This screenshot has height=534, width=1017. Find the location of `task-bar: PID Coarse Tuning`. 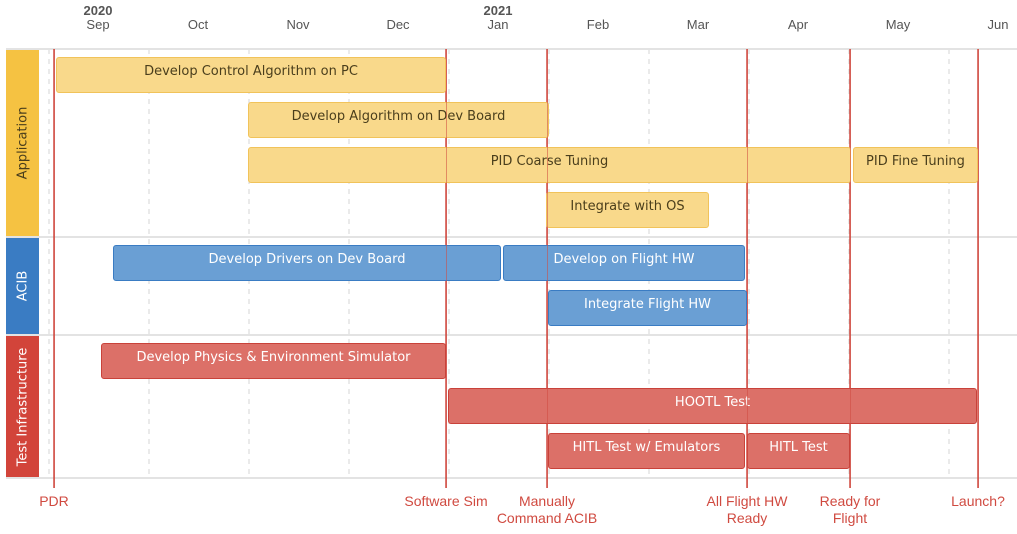

task-bar: PID Coarse Tuning is located at coordinates (549, 165).